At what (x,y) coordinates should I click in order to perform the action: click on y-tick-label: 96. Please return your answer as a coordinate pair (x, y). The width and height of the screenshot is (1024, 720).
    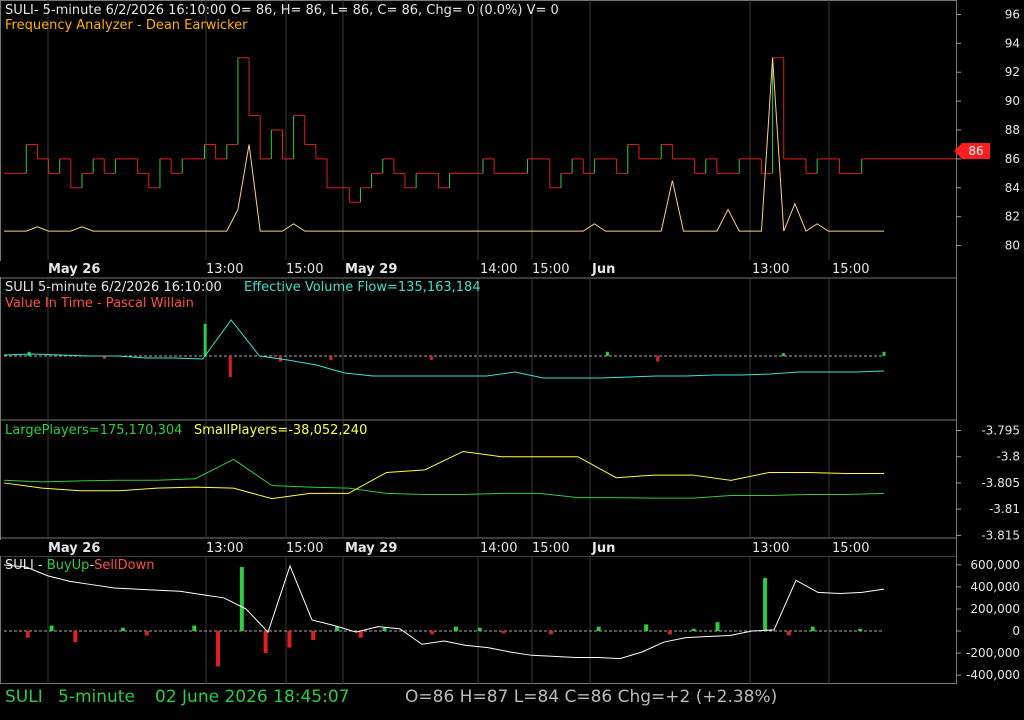
    Looking at the image, I should click on (1012, 14).